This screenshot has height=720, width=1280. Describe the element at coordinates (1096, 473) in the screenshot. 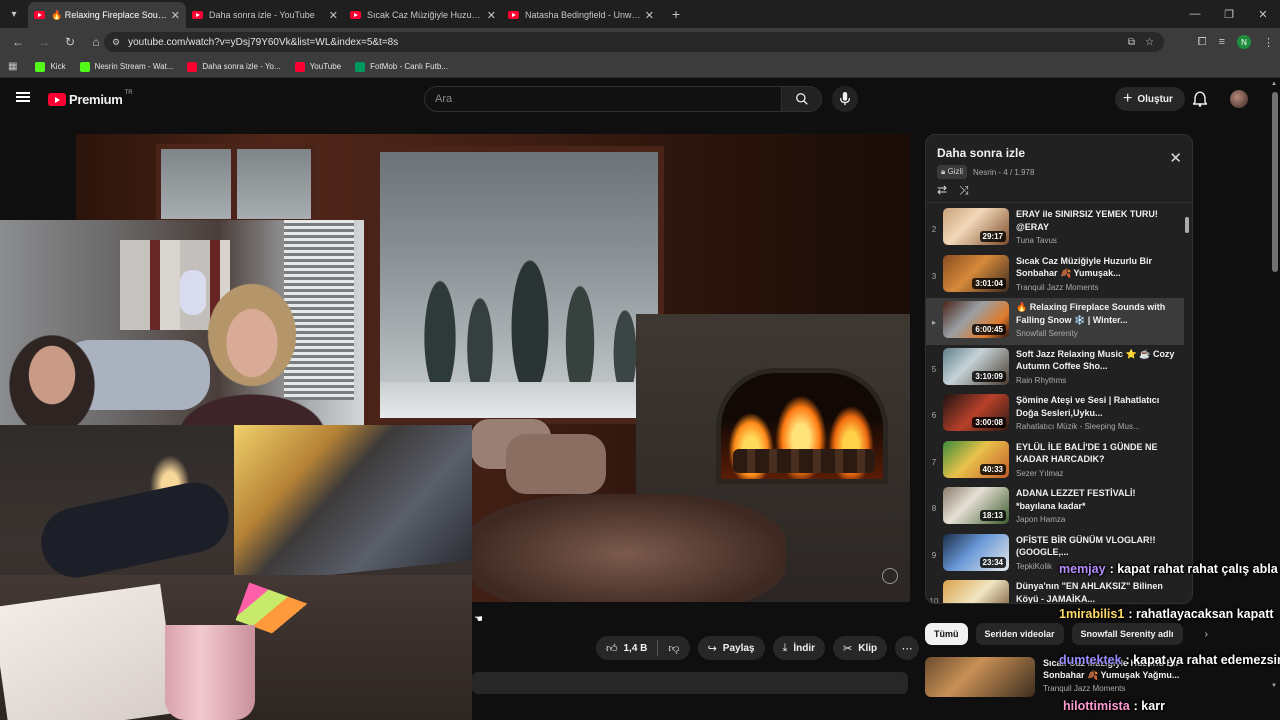

I see `playlist-item-channel: Sezer Yılmaz` at that location.